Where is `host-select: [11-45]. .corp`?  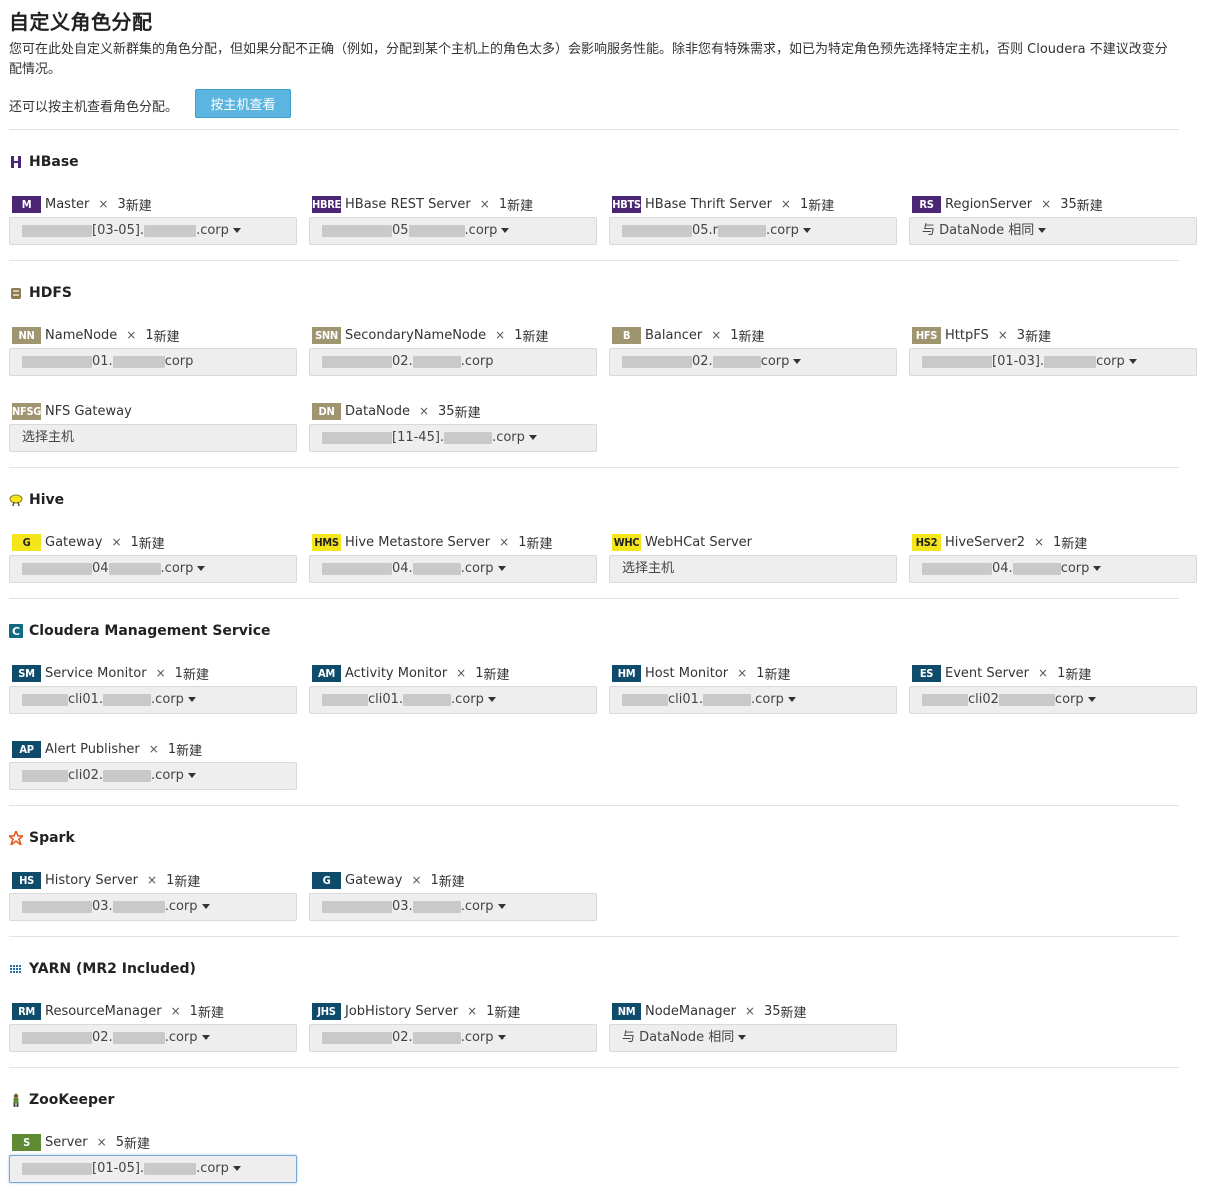 host-select: [11-45]. .corp is located at coordinates (453, 438).